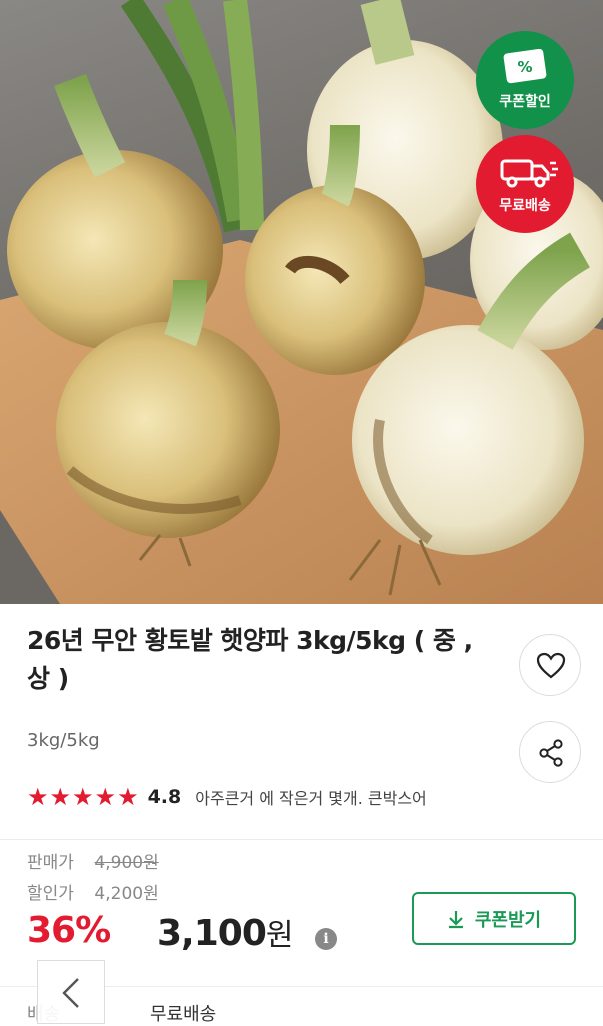 The image size is (603, 1026). I want to click on star-rating: ★ ★ ★ ★ ★, so click(83, 797).